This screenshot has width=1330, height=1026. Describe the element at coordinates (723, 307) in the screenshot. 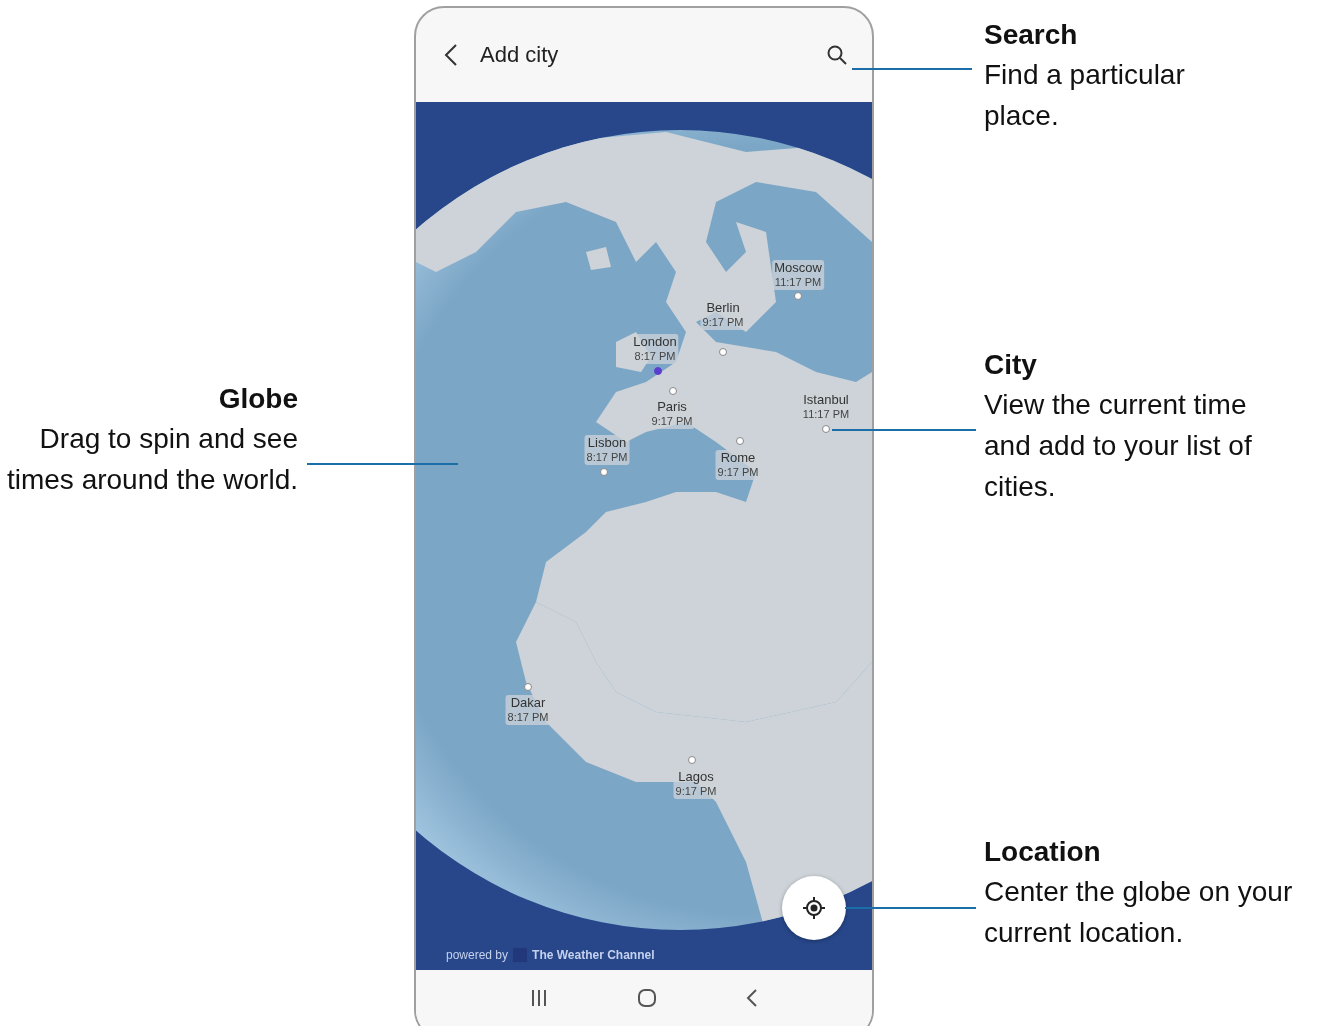

I see `city-name: Berlin` at that location.